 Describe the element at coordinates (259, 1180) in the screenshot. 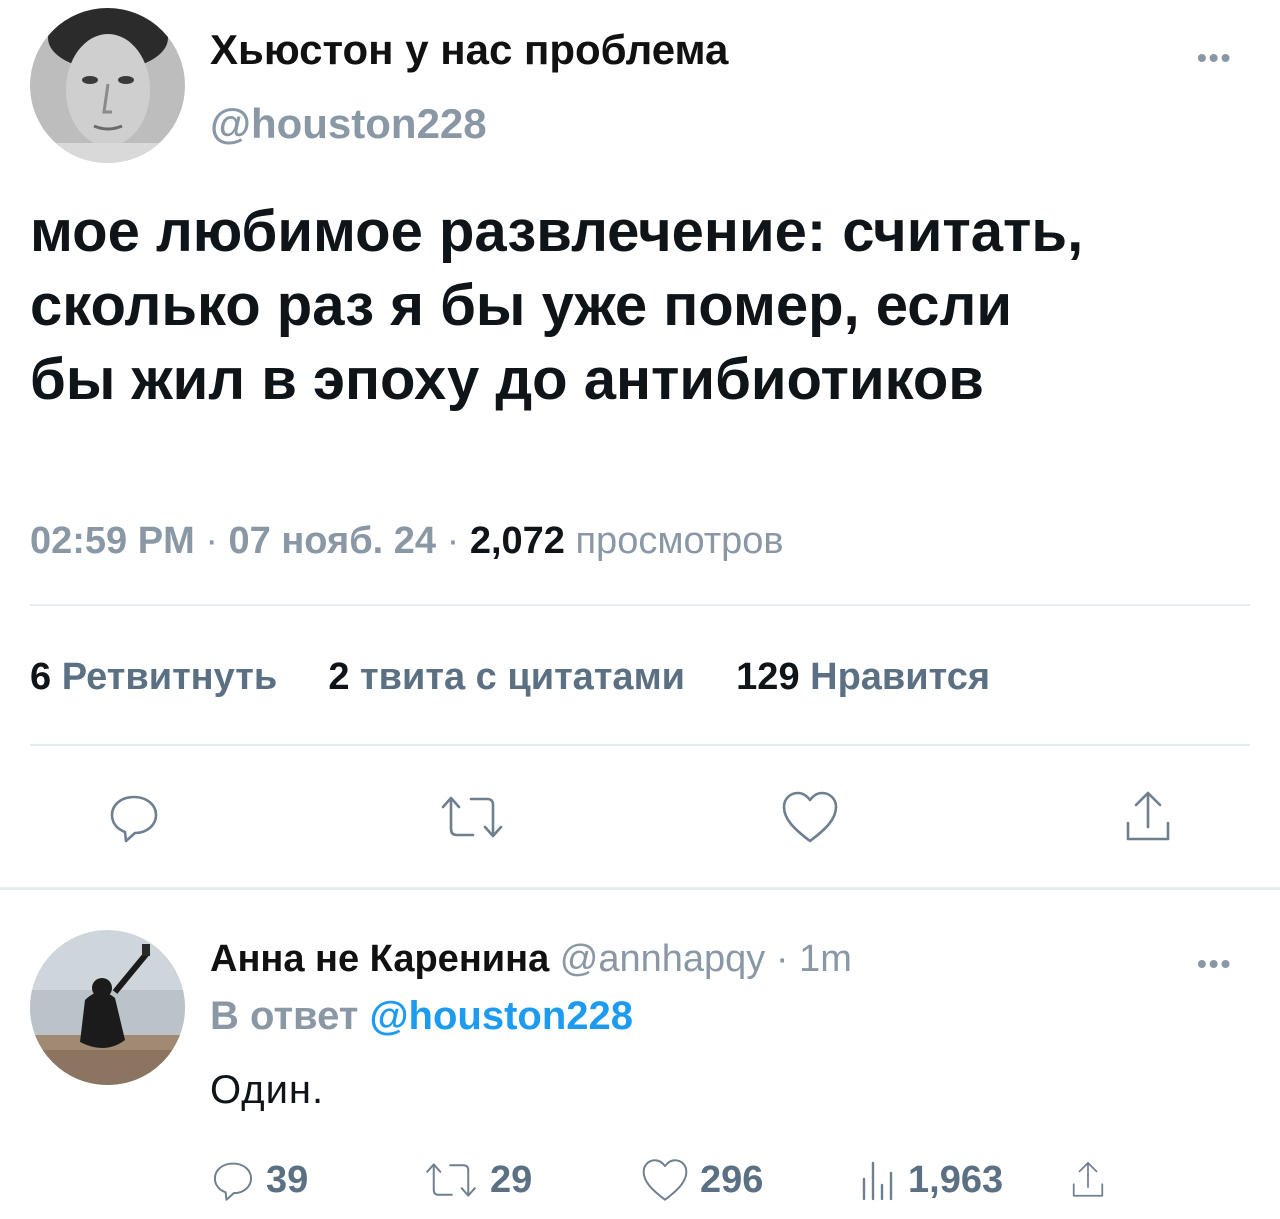

I see `reply-replies-button: 39` at that location.